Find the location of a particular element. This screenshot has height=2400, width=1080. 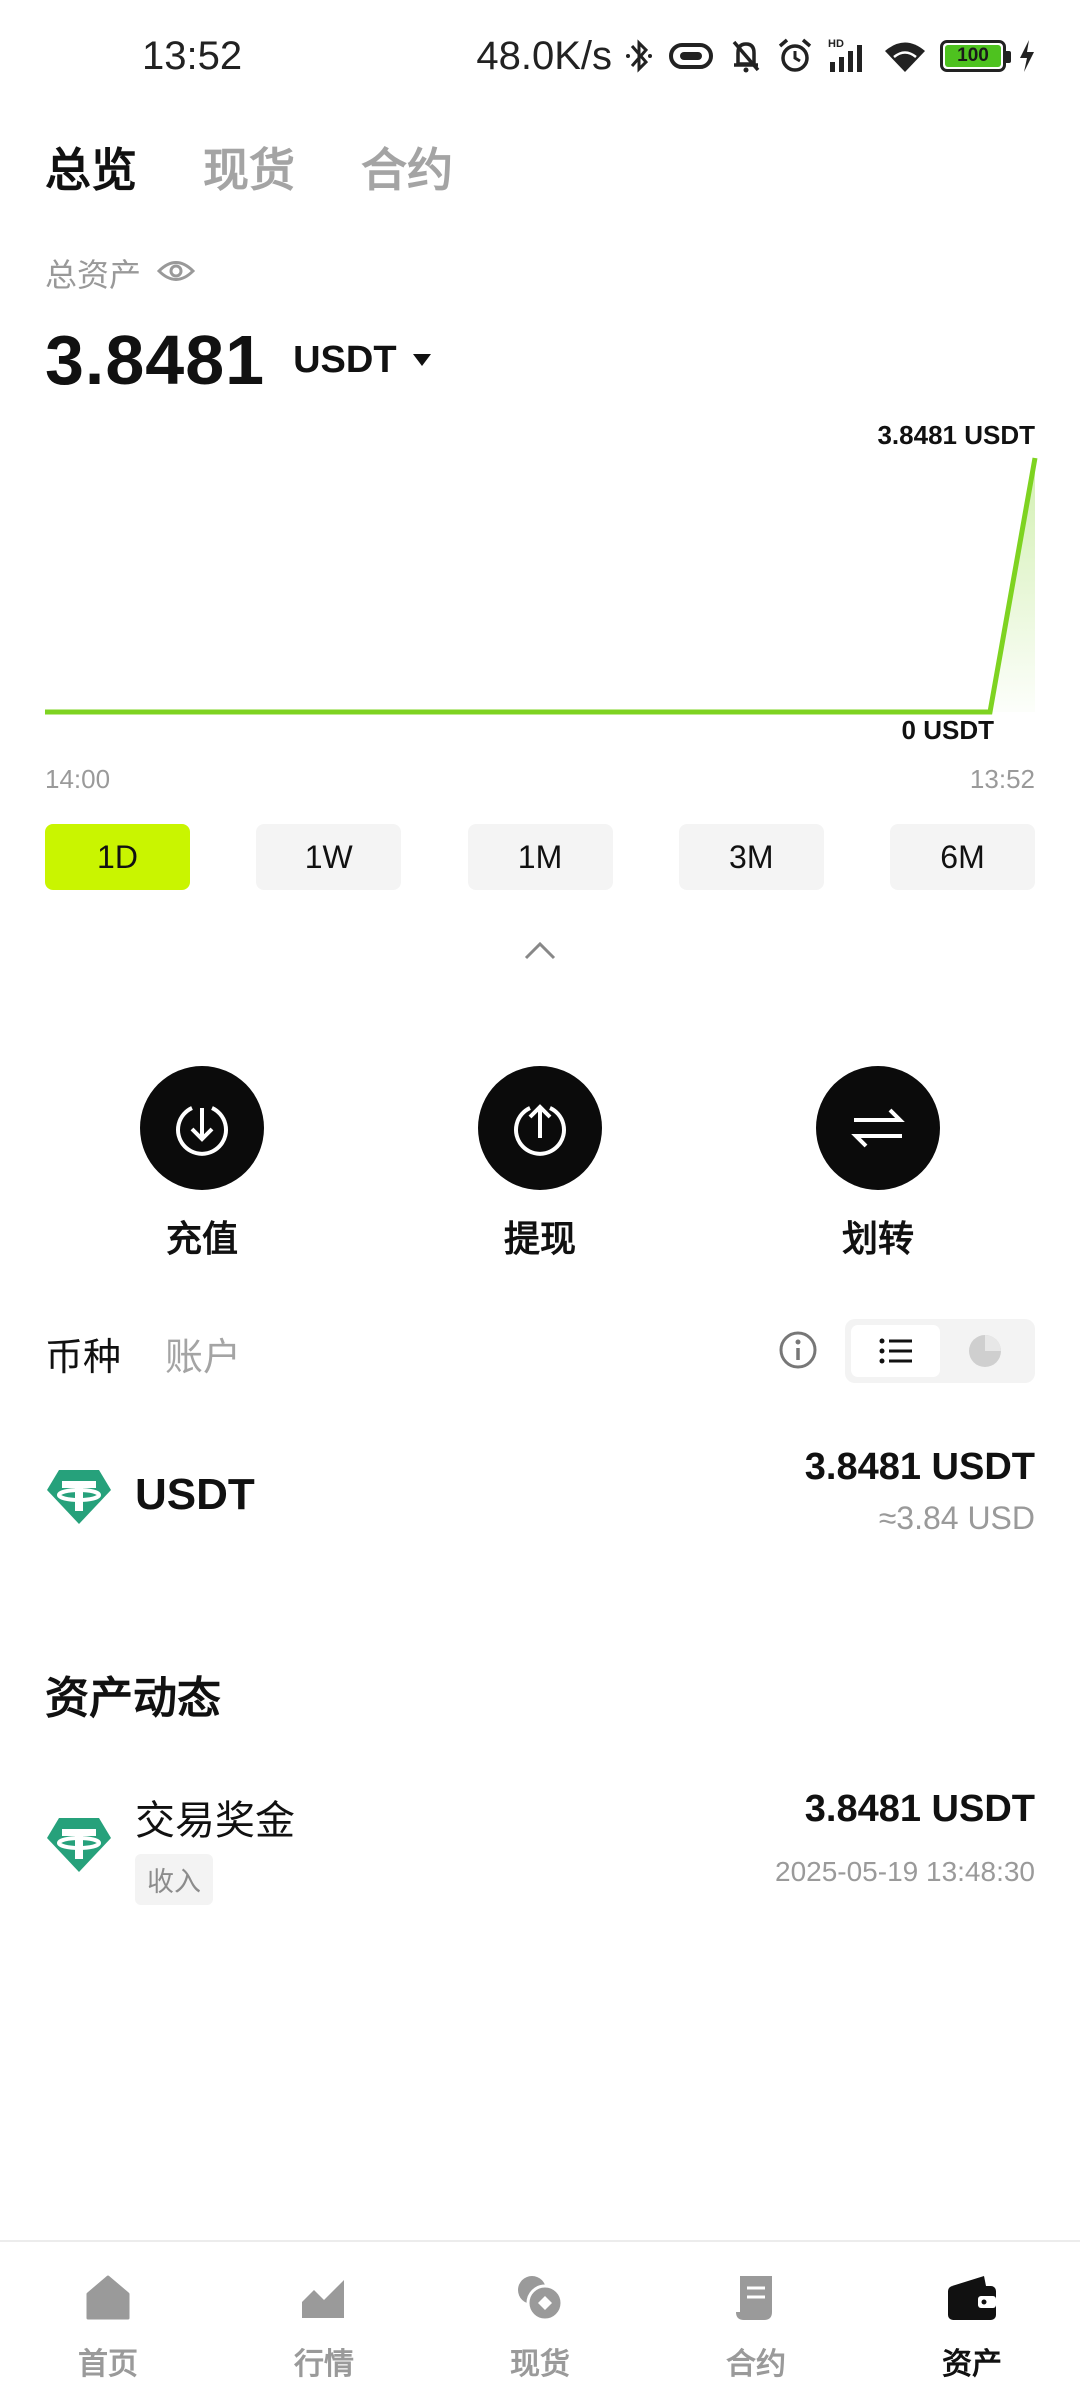

withdraw-icon is located at coordinates (540, 1128).